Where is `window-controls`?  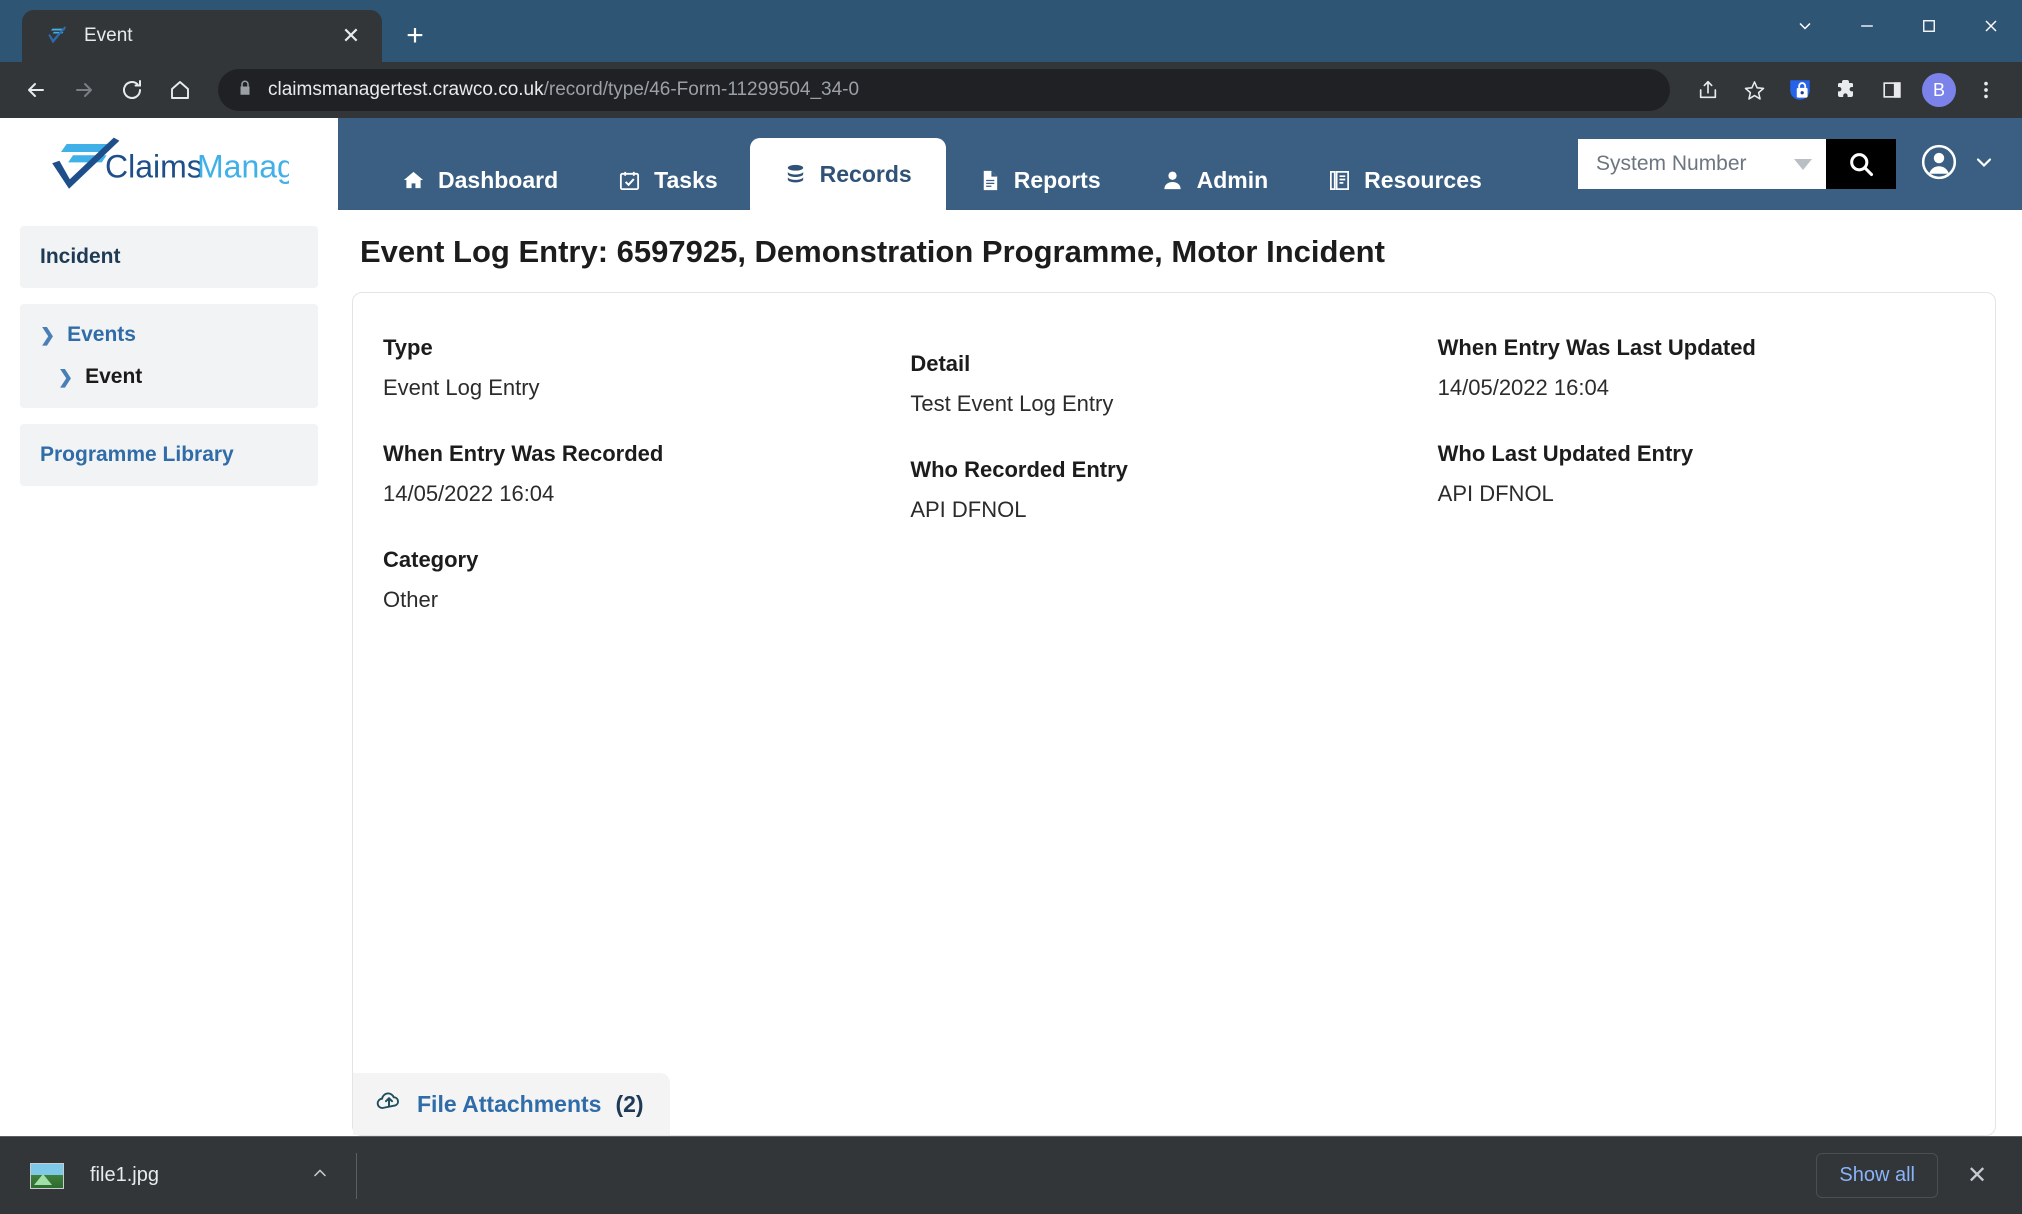
window-controls is located at coordinates (1898, 26).